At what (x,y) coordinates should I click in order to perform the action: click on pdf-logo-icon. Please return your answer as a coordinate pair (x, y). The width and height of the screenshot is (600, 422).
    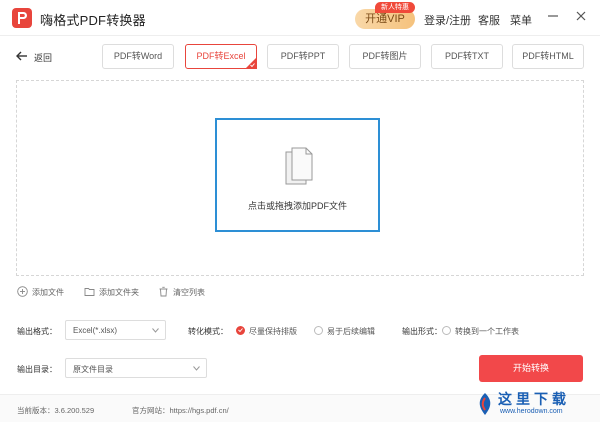
    Looking at the image, I should click on (22, 18).